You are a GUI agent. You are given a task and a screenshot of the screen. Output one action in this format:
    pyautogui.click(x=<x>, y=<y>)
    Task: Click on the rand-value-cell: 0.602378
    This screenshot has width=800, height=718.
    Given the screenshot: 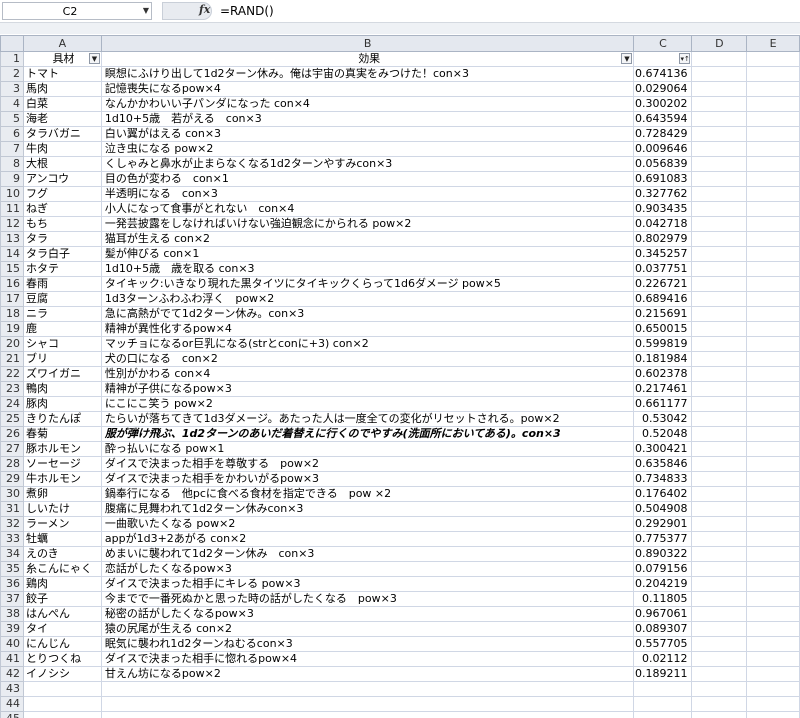 What is the action you would take?
    pyautogui.click(x=663, y=374)
    